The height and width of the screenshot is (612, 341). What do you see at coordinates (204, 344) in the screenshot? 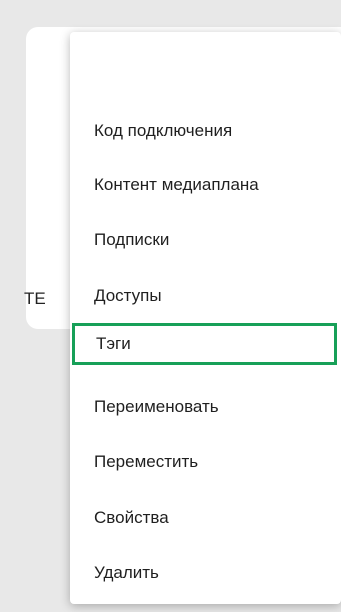
I see `menu-item-tags: Тэги` at bounding box center [204, 344].